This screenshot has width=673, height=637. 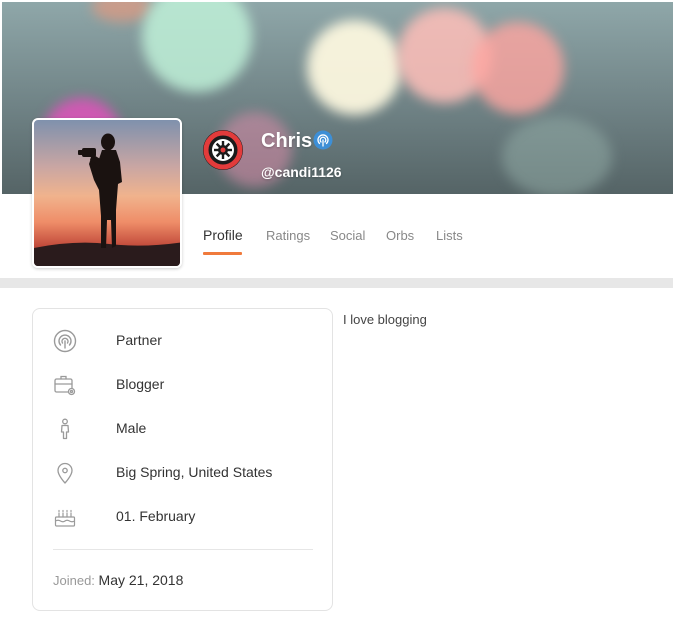 I want to click on detail-location: Big Spring, United States, so click(x=188, y=473).